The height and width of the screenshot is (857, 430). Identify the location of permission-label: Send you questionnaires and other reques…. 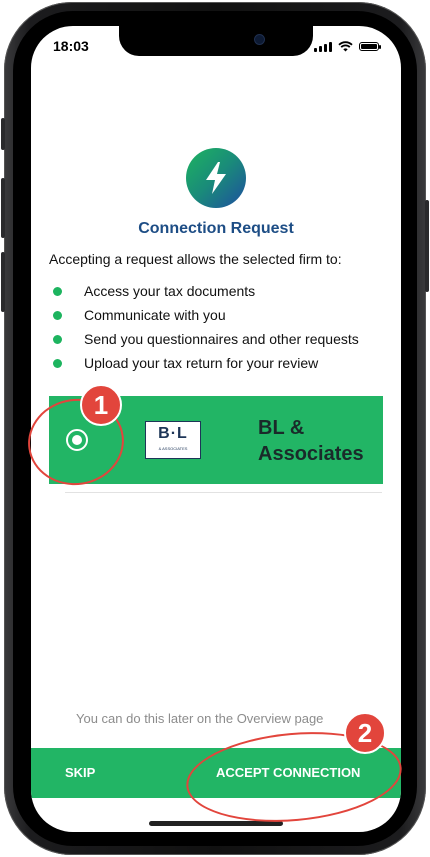
(221, 339).